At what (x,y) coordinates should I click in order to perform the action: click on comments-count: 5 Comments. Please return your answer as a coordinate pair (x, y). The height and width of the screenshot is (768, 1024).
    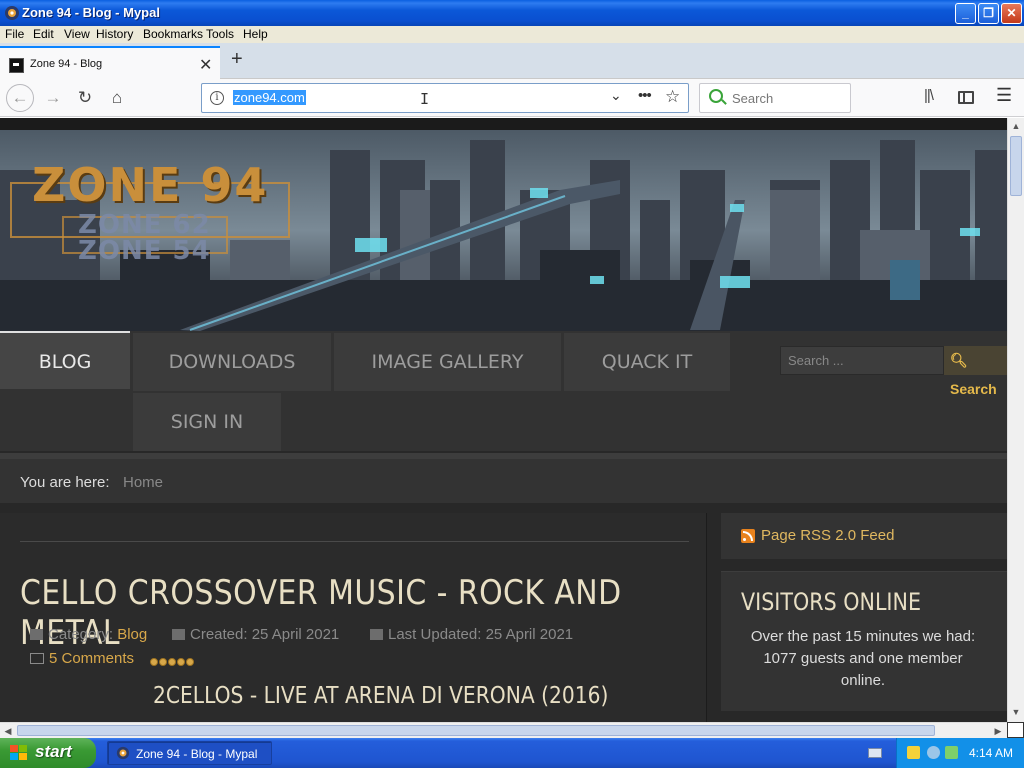
    Looking at the image, I should click on (92, 658).